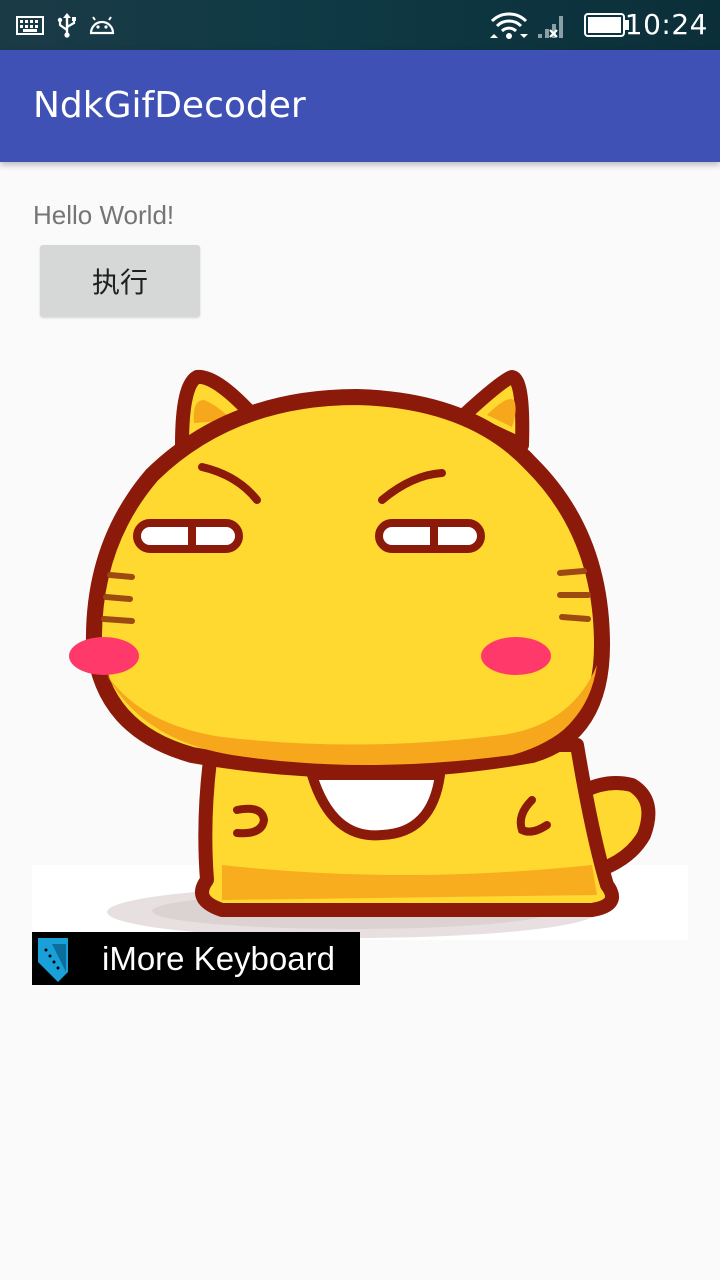  What do you see at coordinates (102, 25) in the screenshot?
I see `android-debug-icon` at bounding box center [102, 25].